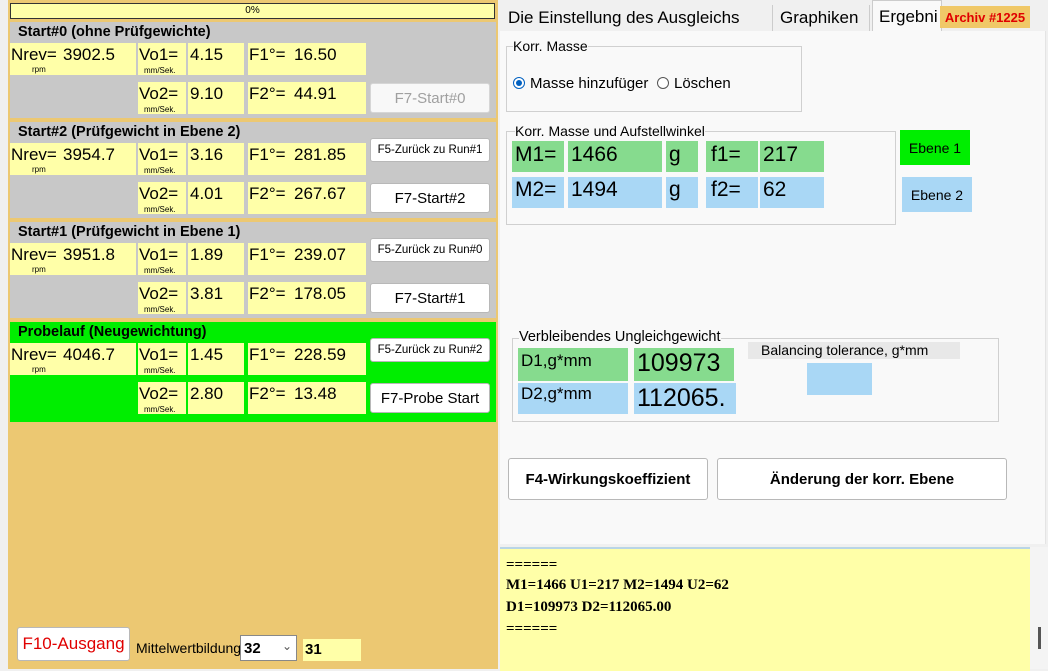 This screenshot has height=671, width=1048. What do you see at coordinates (207, 293) in the screenshot?
I see `vo2-value: 3.81` at bounding box center [207, 293].